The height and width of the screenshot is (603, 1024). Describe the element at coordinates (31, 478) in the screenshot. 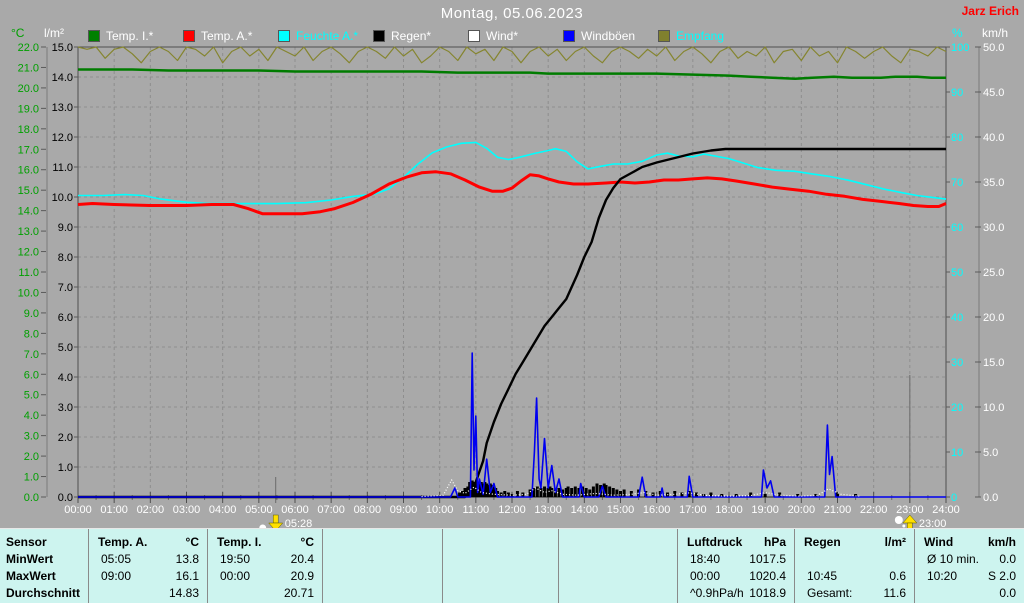

I see `axis-tick-label: 1.0` at that location.